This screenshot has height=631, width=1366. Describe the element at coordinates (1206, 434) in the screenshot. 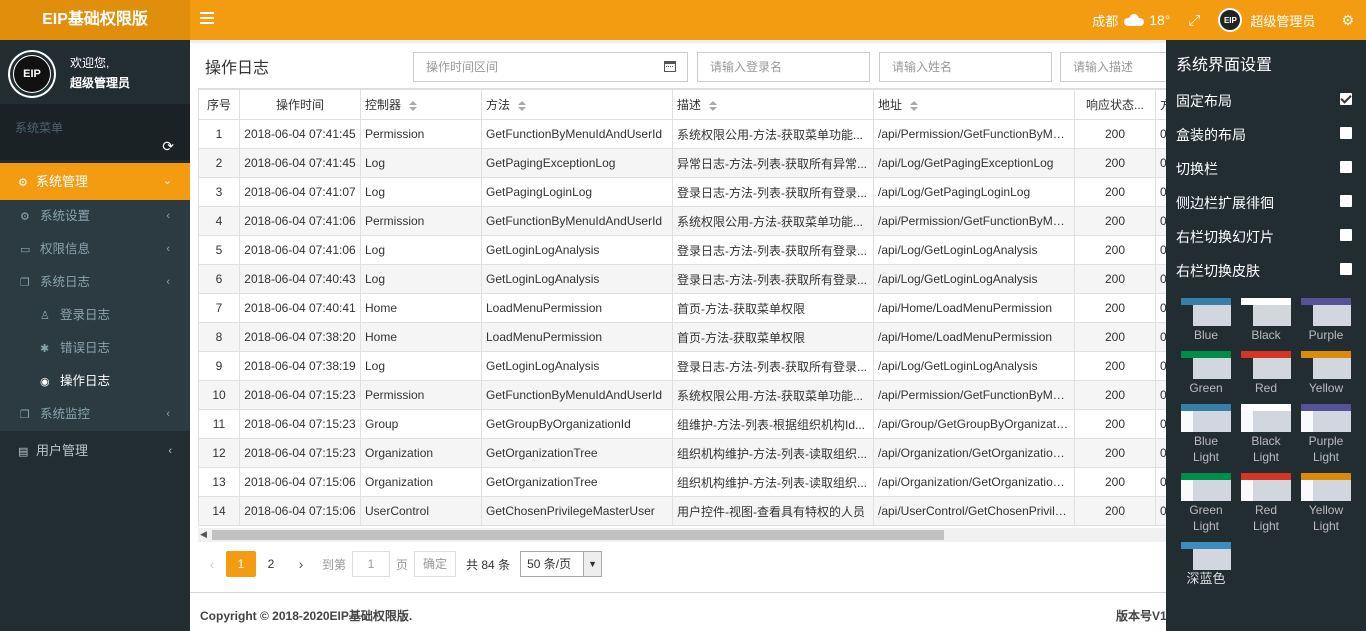

I see `skin-option: Blue Light` at that location.